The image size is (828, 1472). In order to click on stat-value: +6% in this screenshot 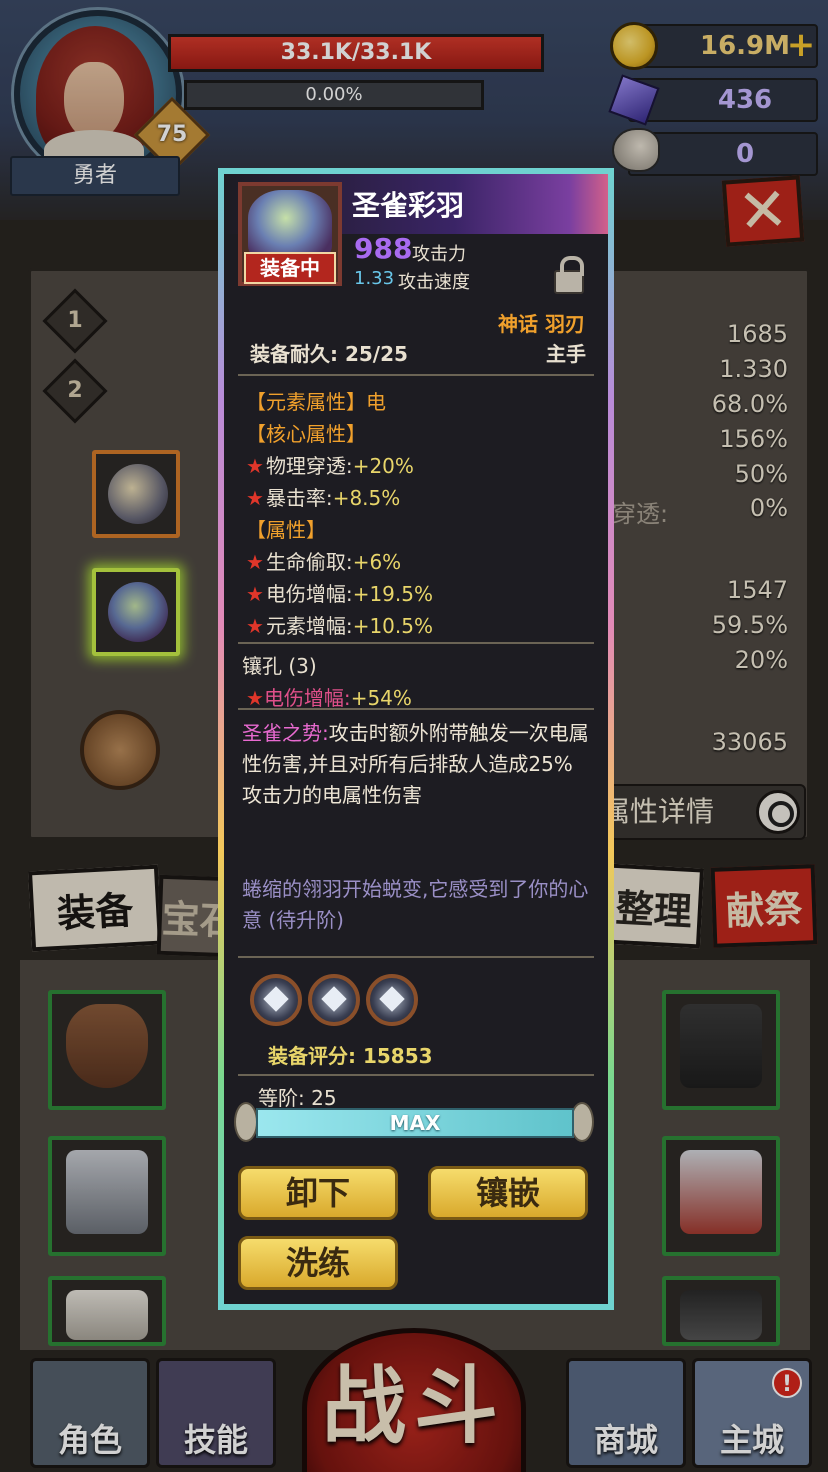, I will do `click(377, 562)`.